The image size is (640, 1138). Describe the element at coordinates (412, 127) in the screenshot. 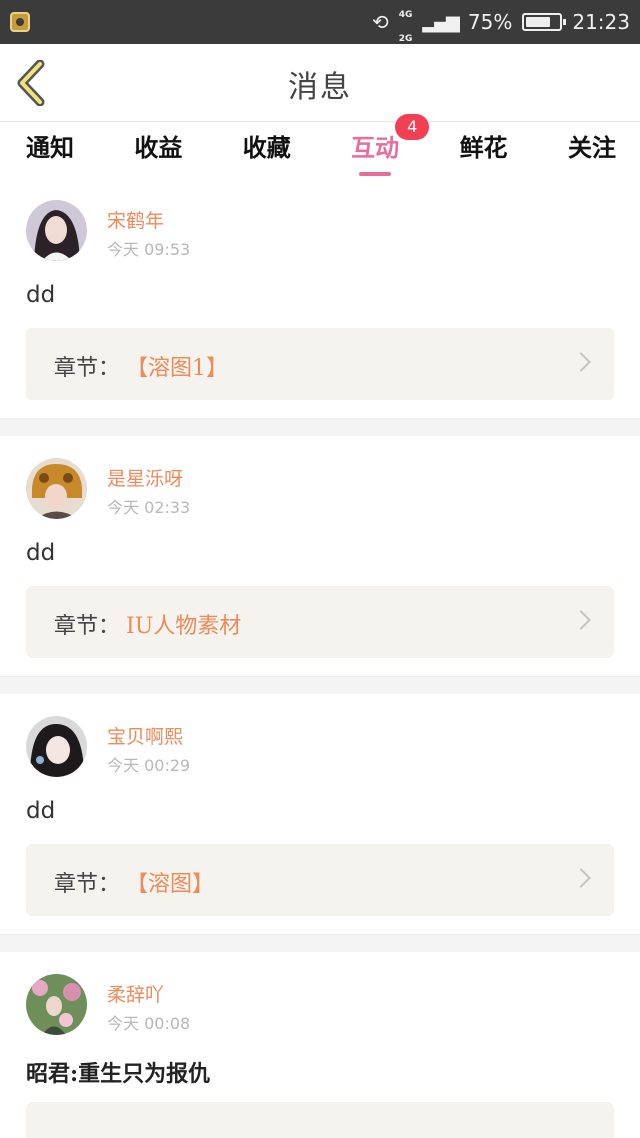

I see `unread-badge: 4` at that location.